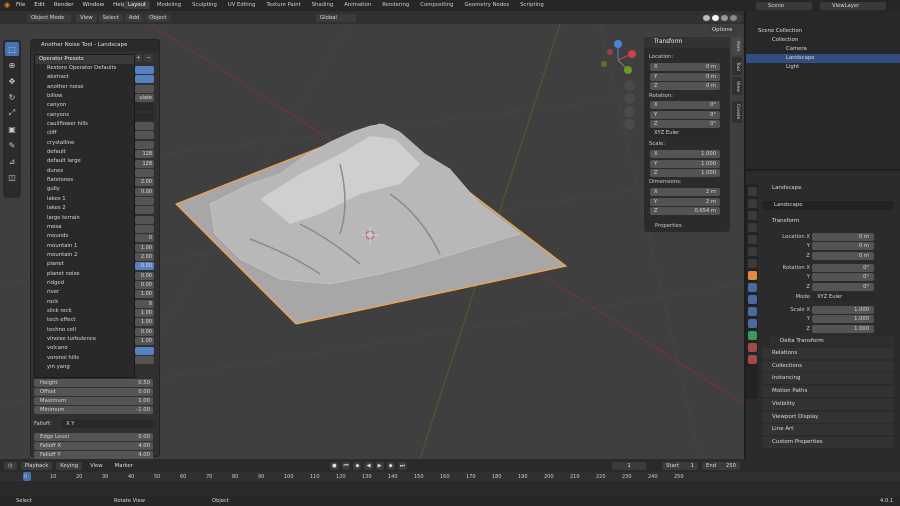  What do you see at coordinates (752, 359) in the screenshot?
I see `texture-props-icon` at bounding box center [752, 359].